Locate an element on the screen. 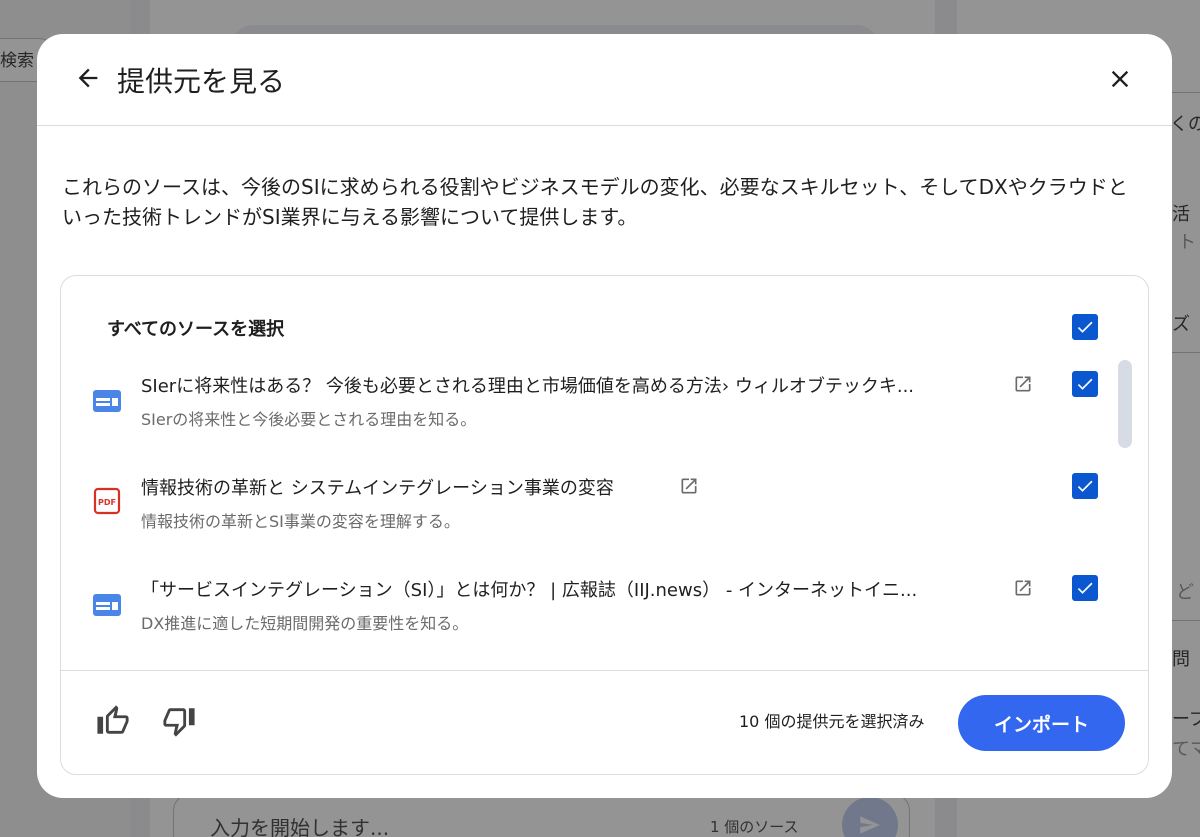  thumbs-down-button is located at coordinates (179, 721).